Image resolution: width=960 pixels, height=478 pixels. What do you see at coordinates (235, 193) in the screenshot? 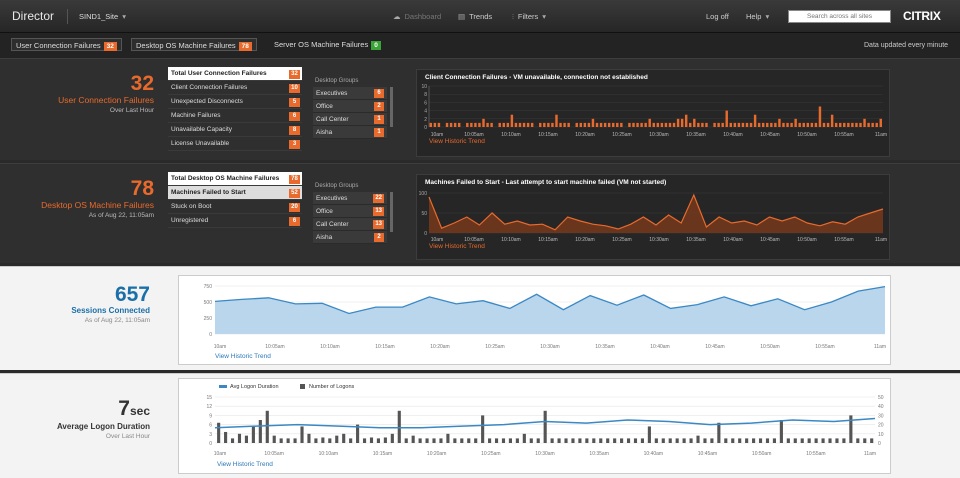
I see `list-item: Machines Failed to Start 52` at bounding box center [235, 193].